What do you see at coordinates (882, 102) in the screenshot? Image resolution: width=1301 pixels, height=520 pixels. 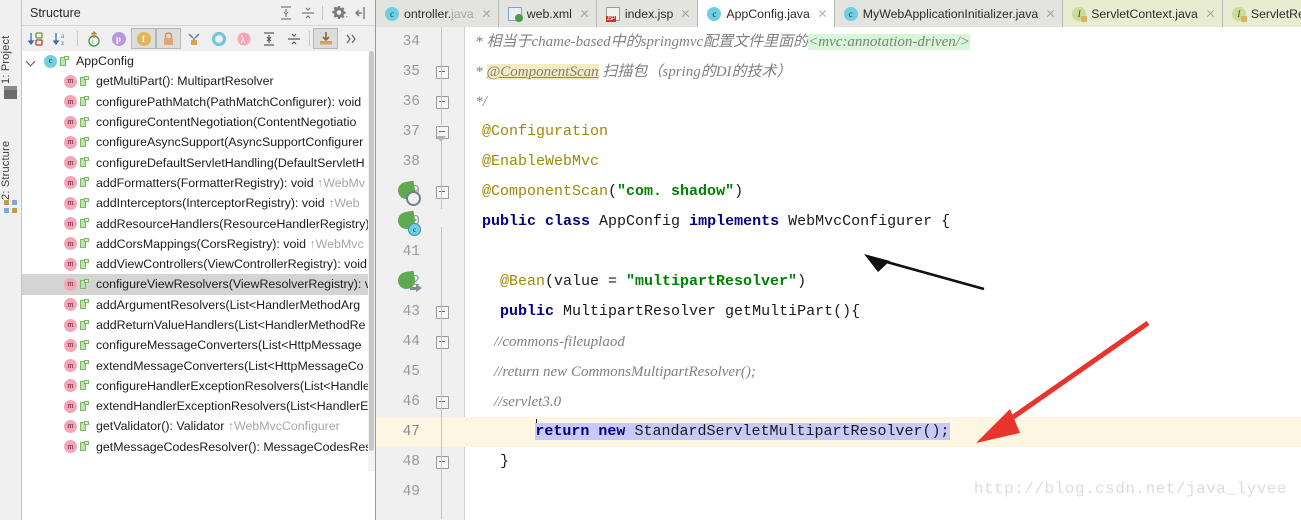 I see `code-text: */` at bounding box center [882, 102].